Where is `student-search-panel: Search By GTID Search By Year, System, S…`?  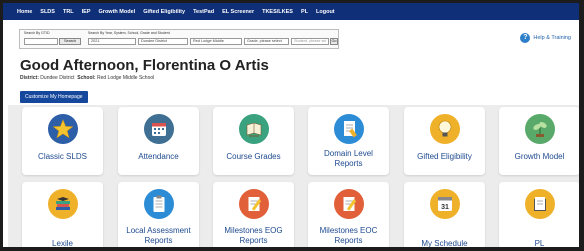 student-search-panel: Search By GTID Search By Year, System, S… is located at coordinates (179, 39).